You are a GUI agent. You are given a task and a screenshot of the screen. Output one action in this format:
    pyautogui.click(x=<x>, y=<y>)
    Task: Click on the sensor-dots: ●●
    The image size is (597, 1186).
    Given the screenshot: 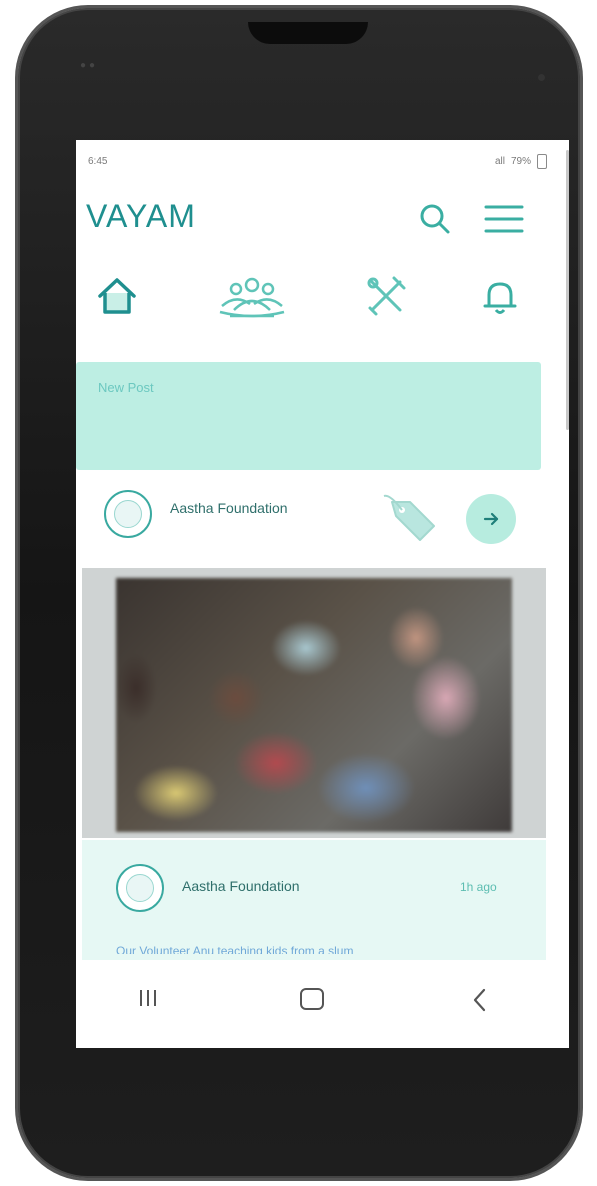 What is the action you would take?
    pyautogui.click(x=89, y=65)
    